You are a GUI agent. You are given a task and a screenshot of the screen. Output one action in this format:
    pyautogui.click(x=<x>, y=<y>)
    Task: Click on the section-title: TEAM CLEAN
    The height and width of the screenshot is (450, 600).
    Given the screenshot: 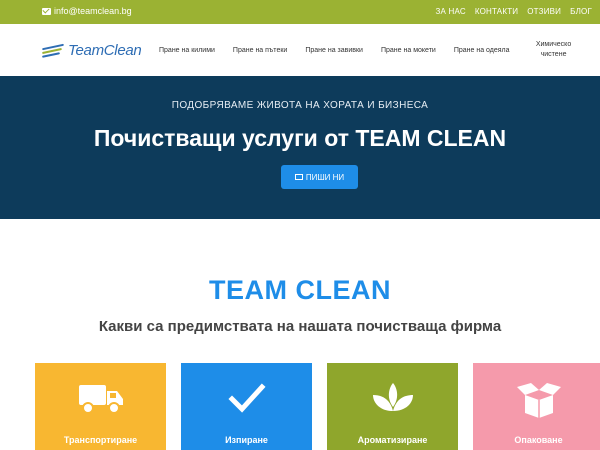 What is the action you would take?
    pyautogui.click(x=300, y=290)
    